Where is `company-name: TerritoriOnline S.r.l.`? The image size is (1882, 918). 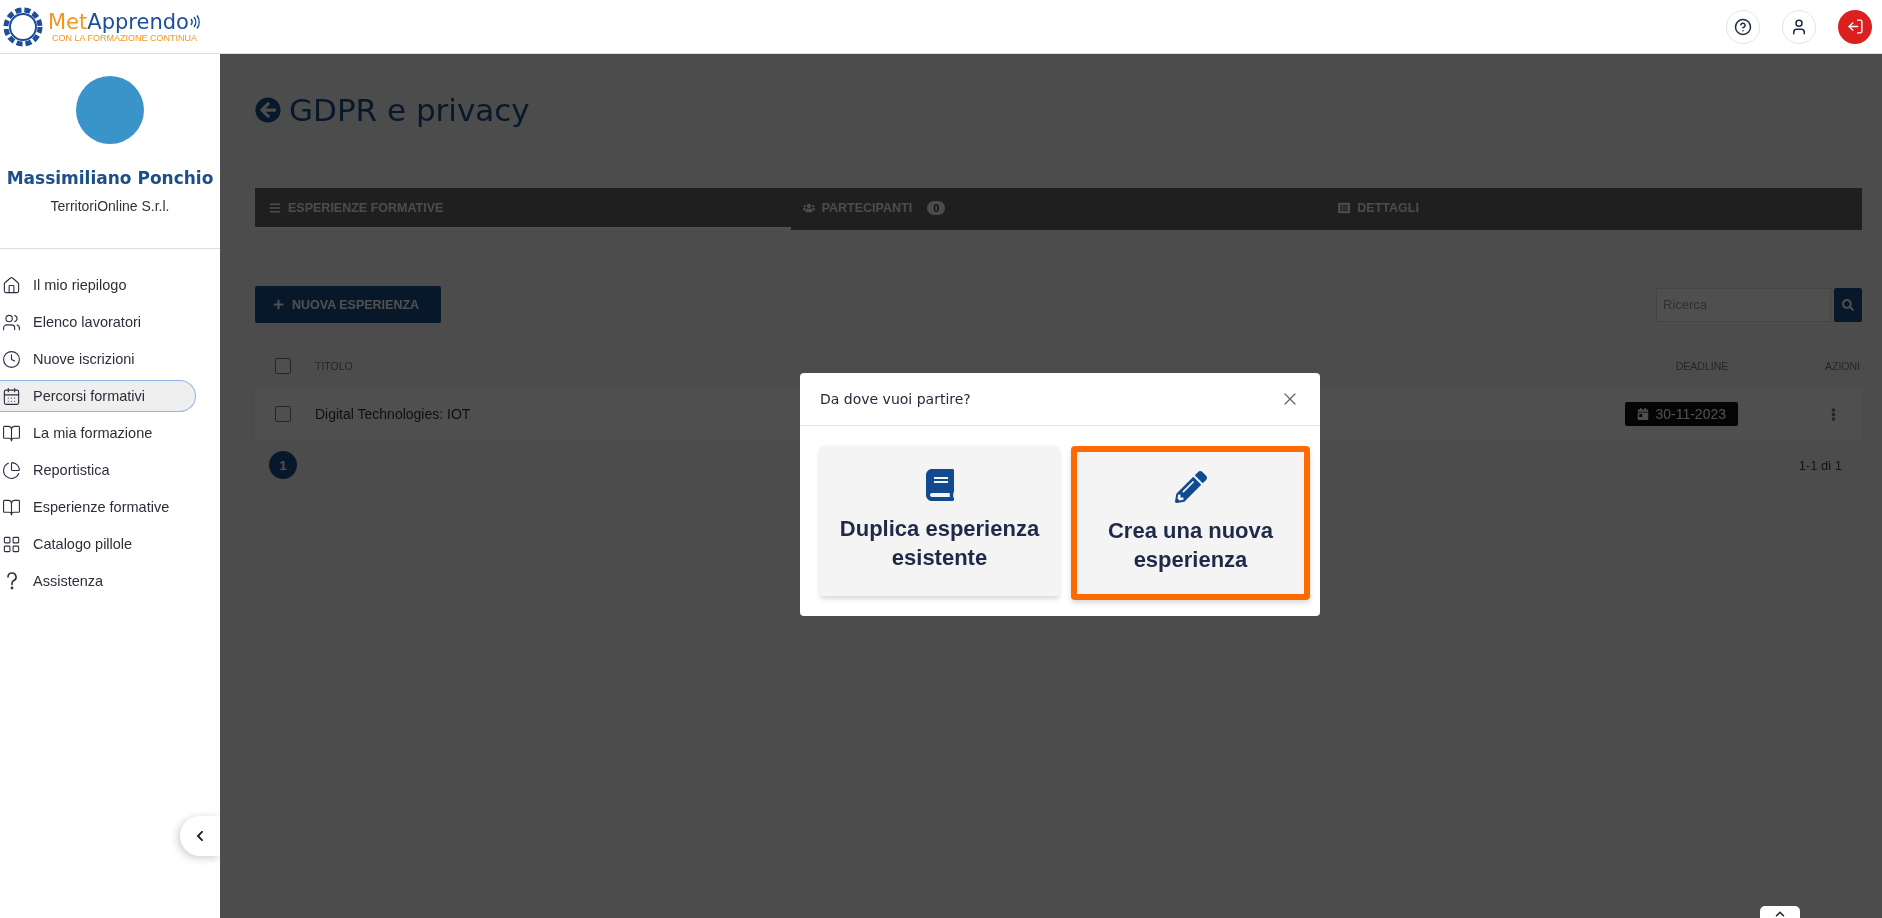 company-name: TerritoriOnline S.r.l. is located at coordinates (110, 206).